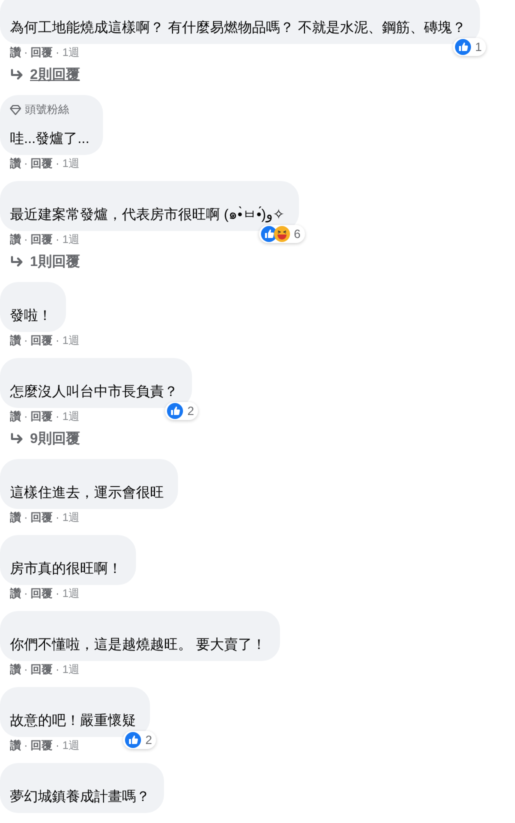  I want to click on comment-text: 這樣住進去，運示會很旺, so click(87, 492).